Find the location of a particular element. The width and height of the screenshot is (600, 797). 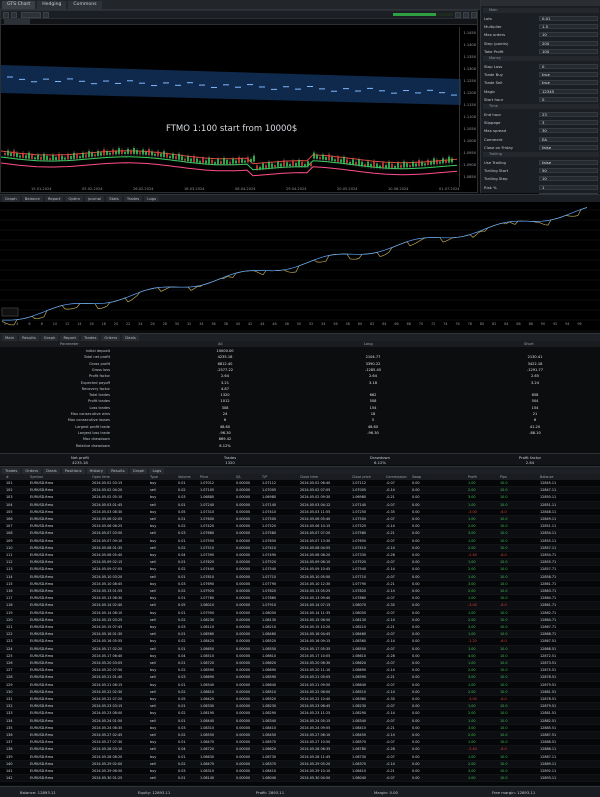

refresh-icon is located at coordinates (14, 14).